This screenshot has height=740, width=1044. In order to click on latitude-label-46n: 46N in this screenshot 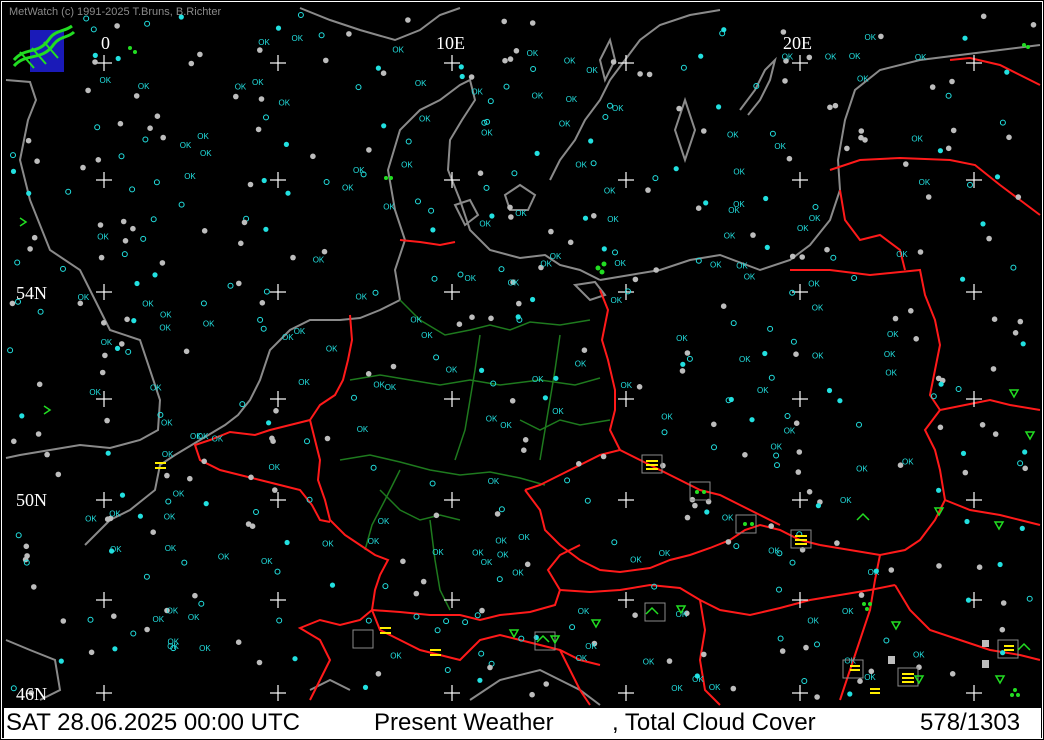, I will do `click(31, 694)`.